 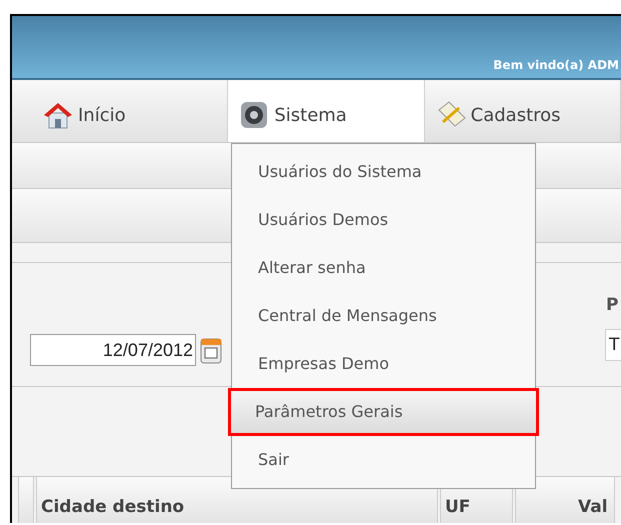 What do you see at coordinates (383, 364) in the screenshot?
I see `menu-item: Empresas Demo` at bounding box center [383, 364].